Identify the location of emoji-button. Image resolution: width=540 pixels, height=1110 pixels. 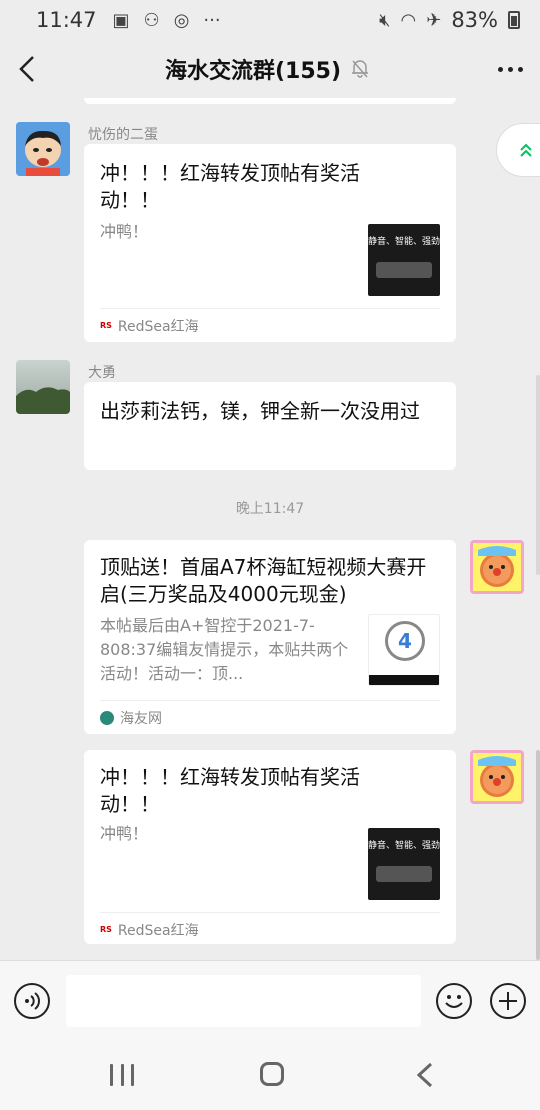
(454, 1001).